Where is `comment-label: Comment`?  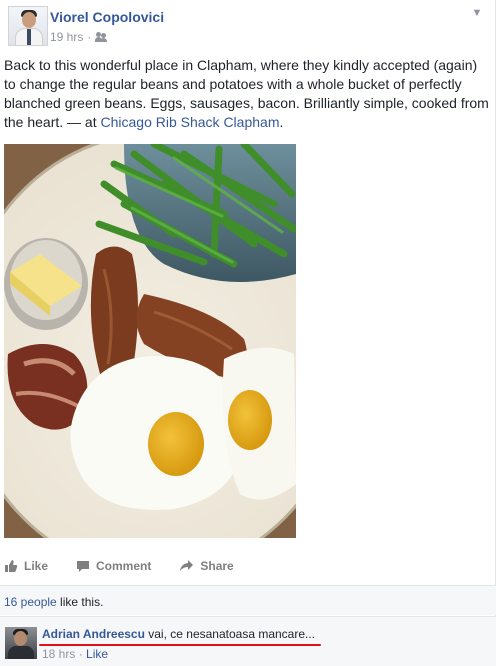 comment-label: Comment is located at coordinates (124, 566).